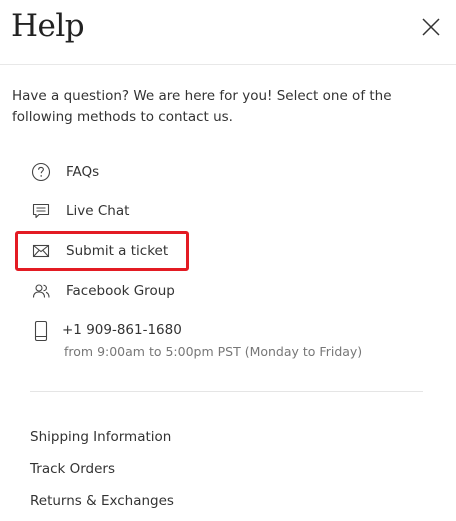  Describe the element at coordinates (228, 32) in the screenshot. I see `help-header: Help` at that location.